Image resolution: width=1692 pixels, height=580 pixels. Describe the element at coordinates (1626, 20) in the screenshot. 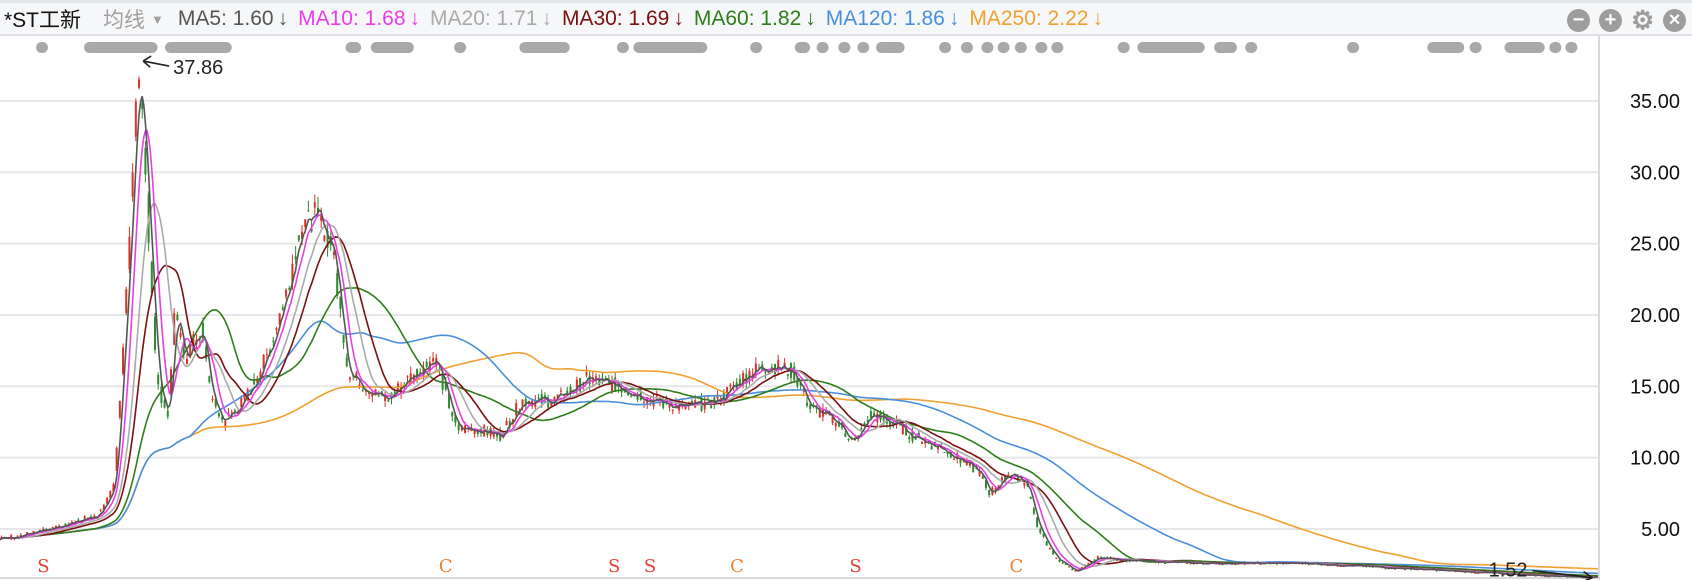

I see `chart-tools: − + ⚙ ×` at that location.